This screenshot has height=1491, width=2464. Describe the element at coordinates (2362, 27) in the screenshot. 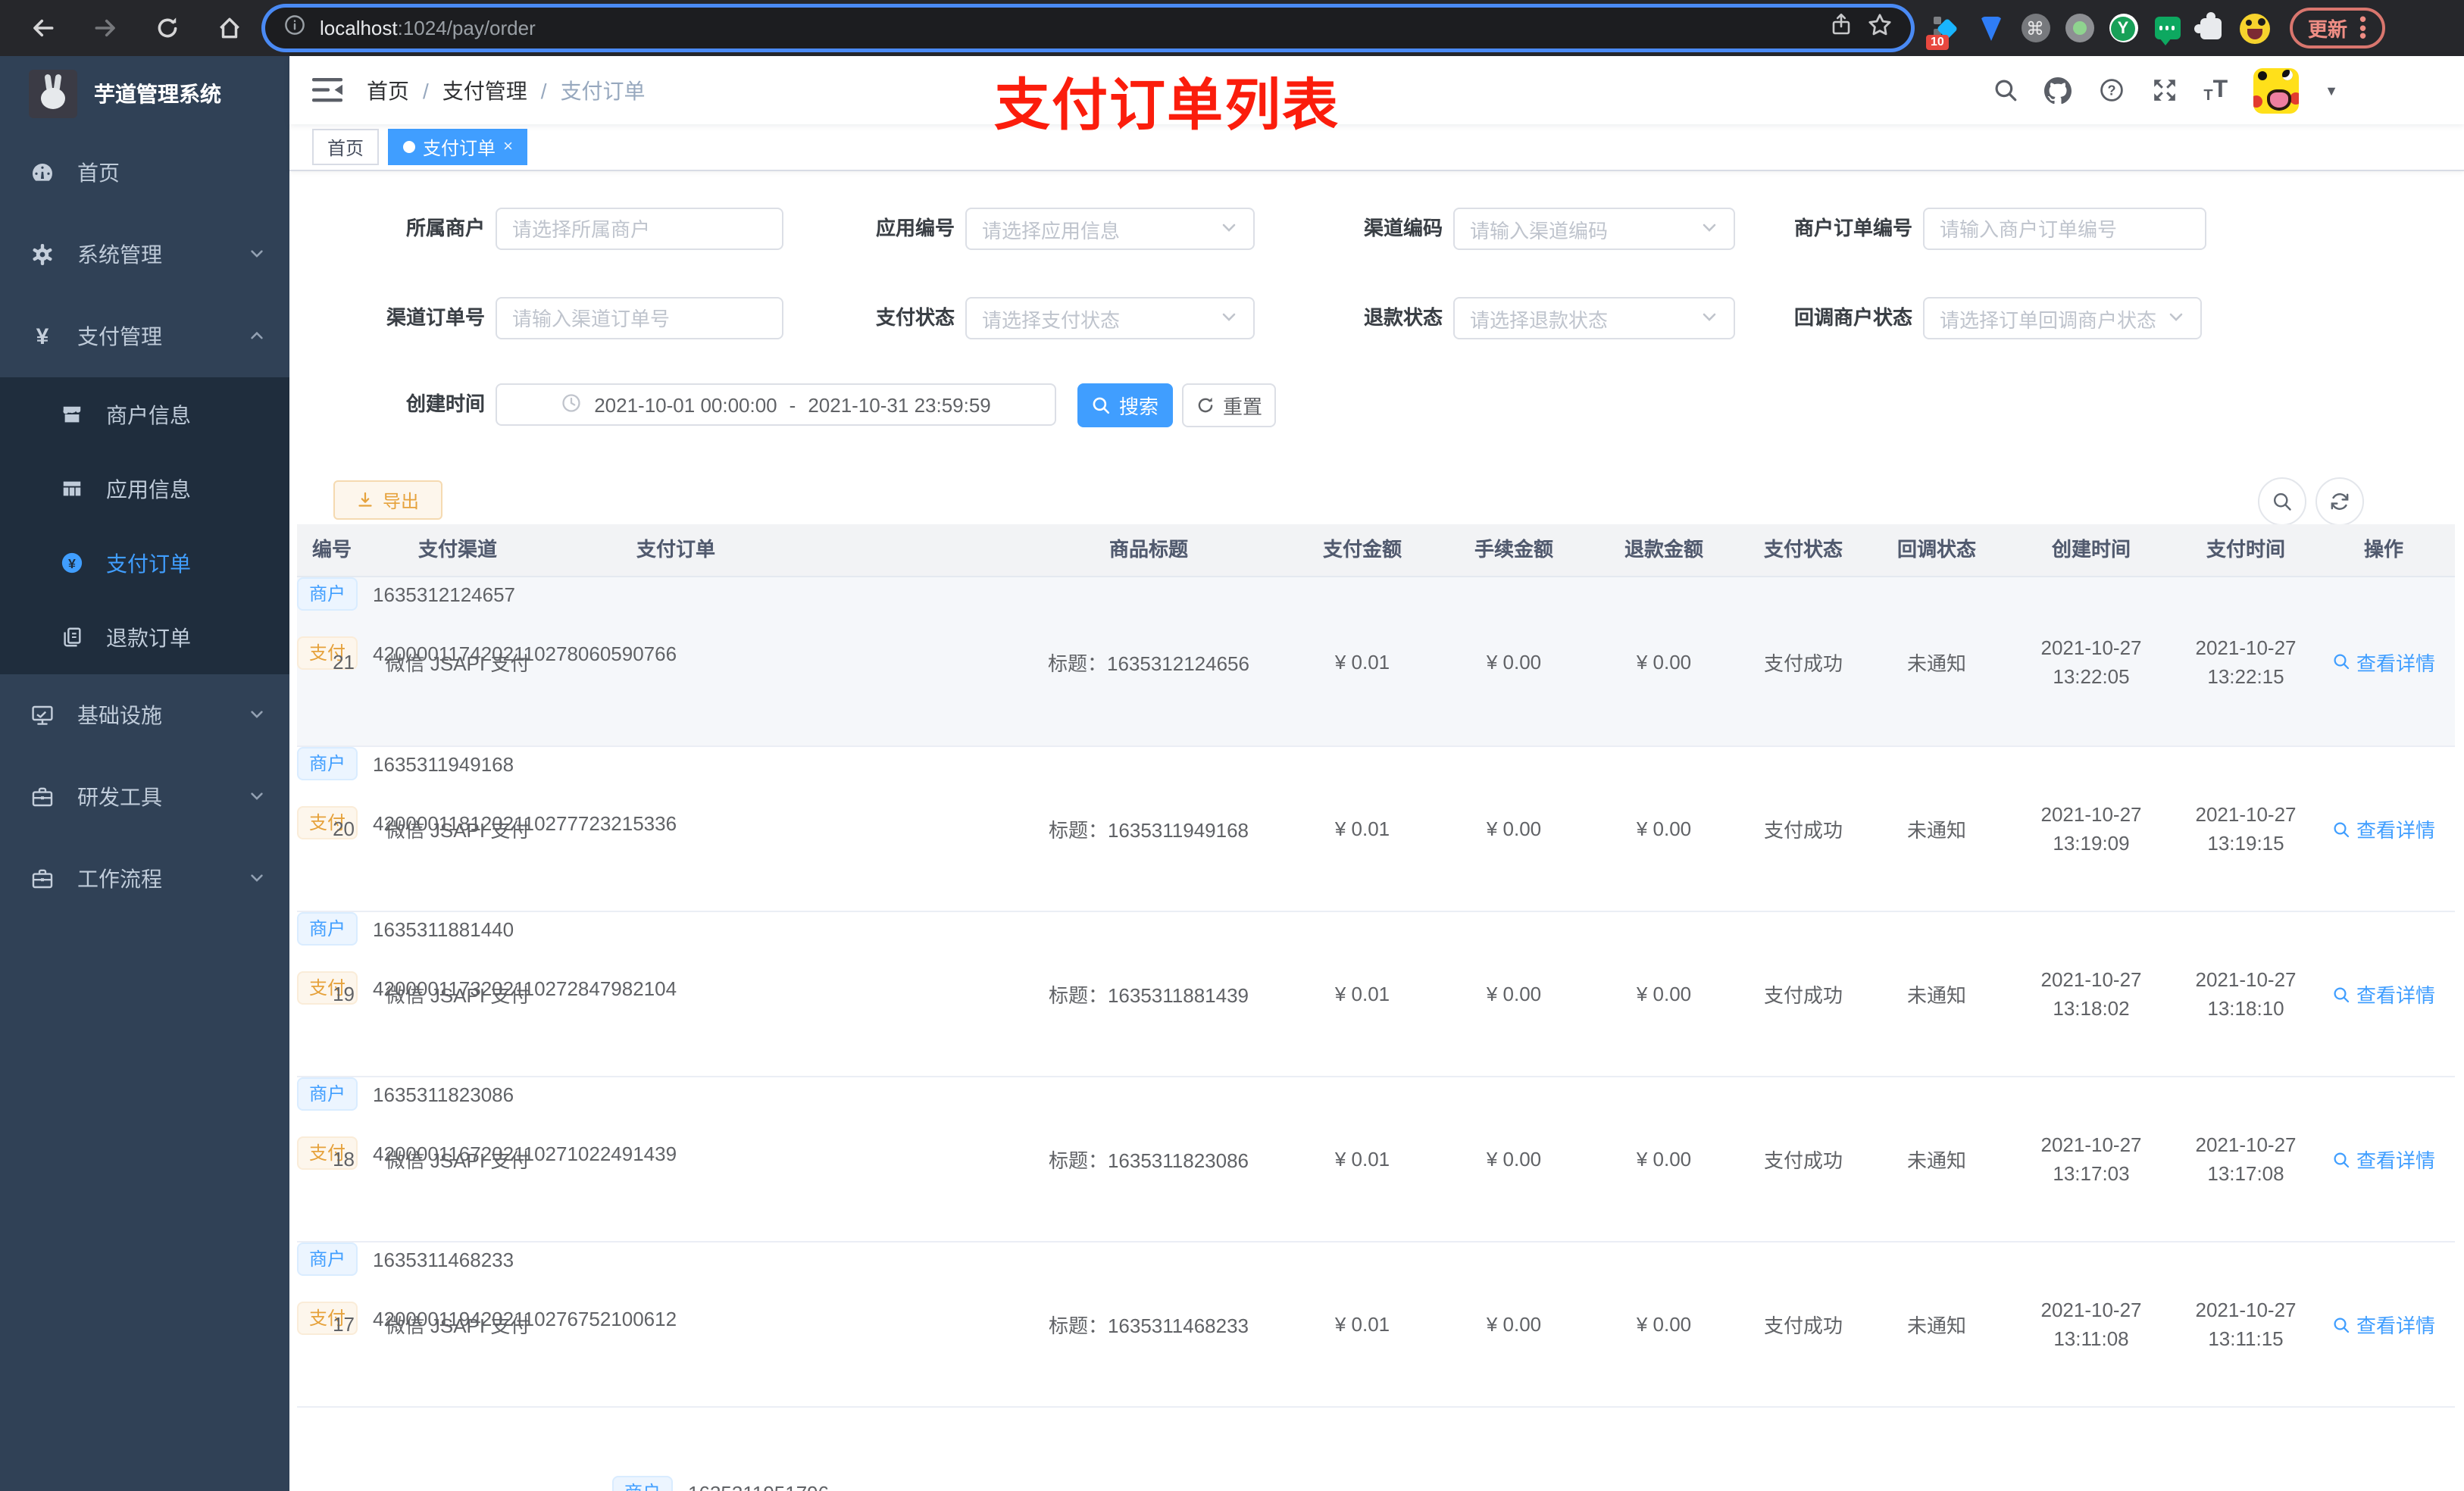

I see `browser-menu-icon: • • •` at that location.